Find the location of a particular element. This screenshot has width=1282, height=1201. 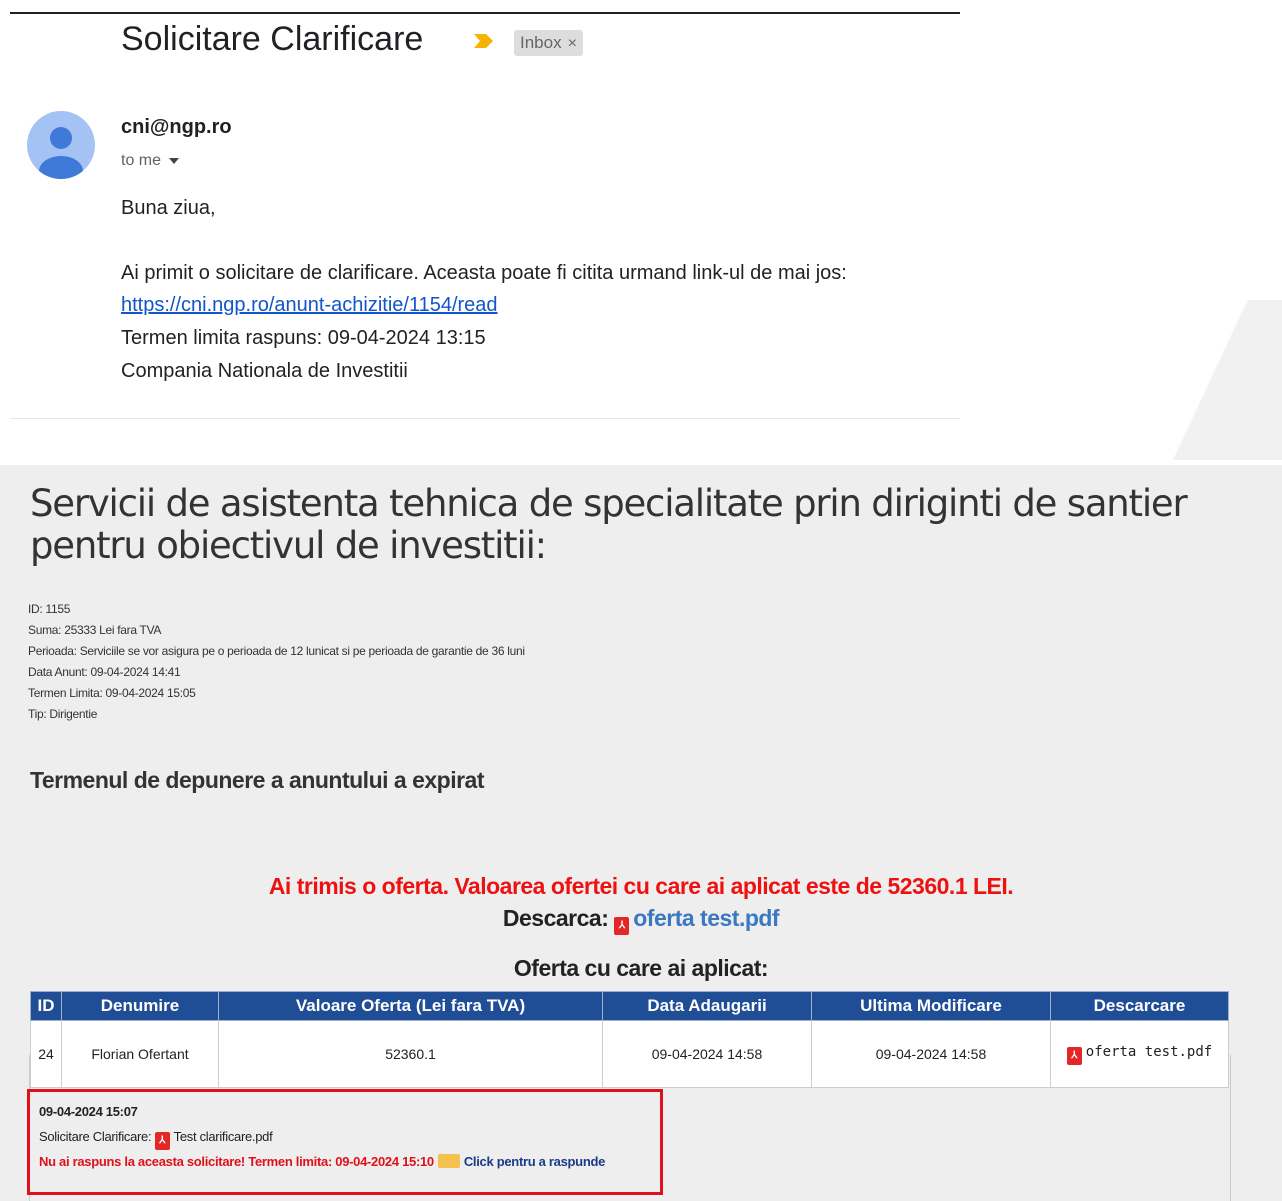

download-label: Descarca: is located at coordinates (555, 918).